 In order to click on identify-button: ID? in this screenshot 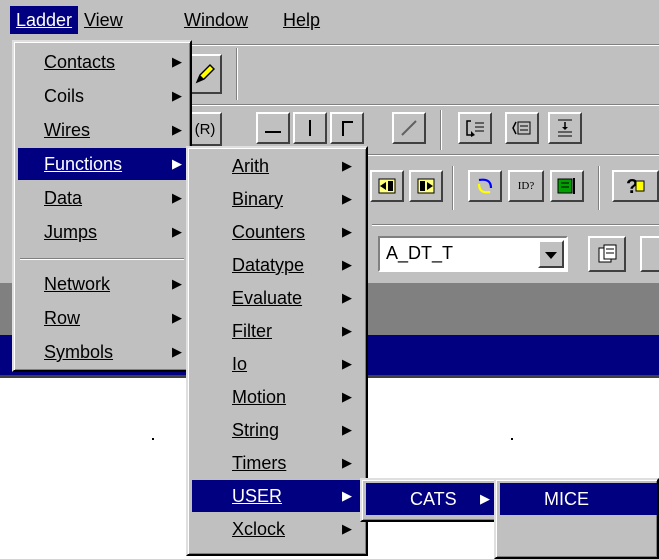, I will do `click(526, 186)`.